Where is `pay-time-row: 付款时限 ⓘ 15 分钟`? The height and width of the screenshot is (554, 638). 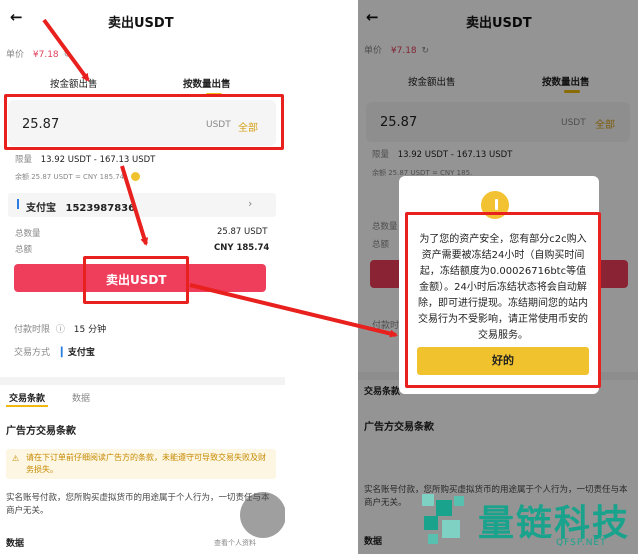 pay-time-row: 付款时限 ⓘ 15 分钟 is located at coordinates (60, 328).